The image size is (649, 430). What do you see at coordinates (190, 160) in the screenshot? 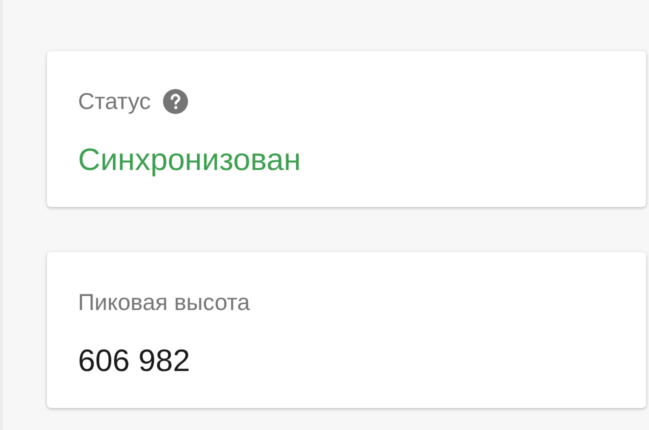
I see `card-value: Синхронизован` at bounding box center [190, 160].